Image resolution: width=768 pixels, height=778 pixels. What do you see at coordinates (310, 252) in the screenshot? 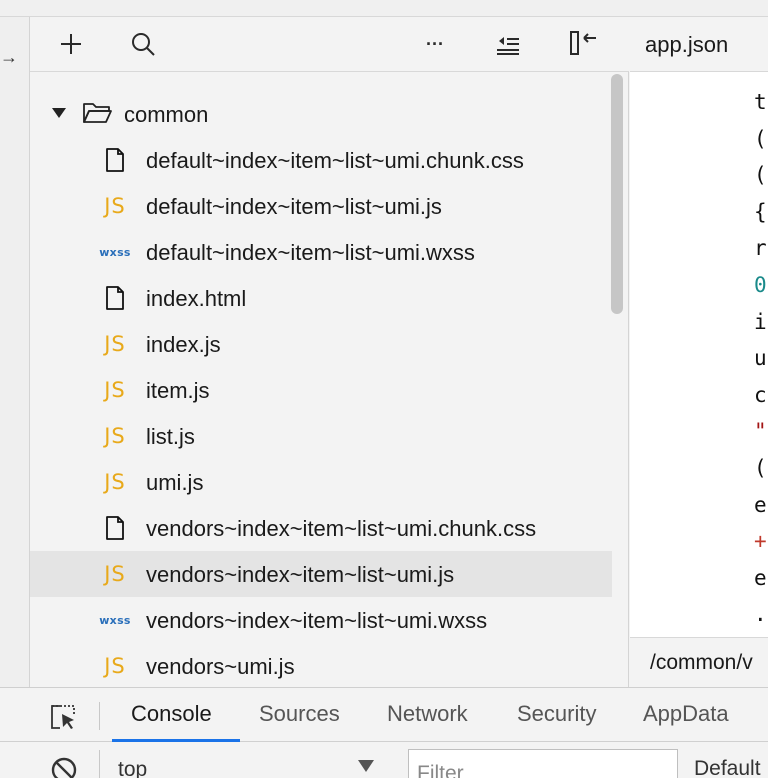
I see `tree-file-label: default~index~item~list~umi.wxss` at bounding box center [310, 252].